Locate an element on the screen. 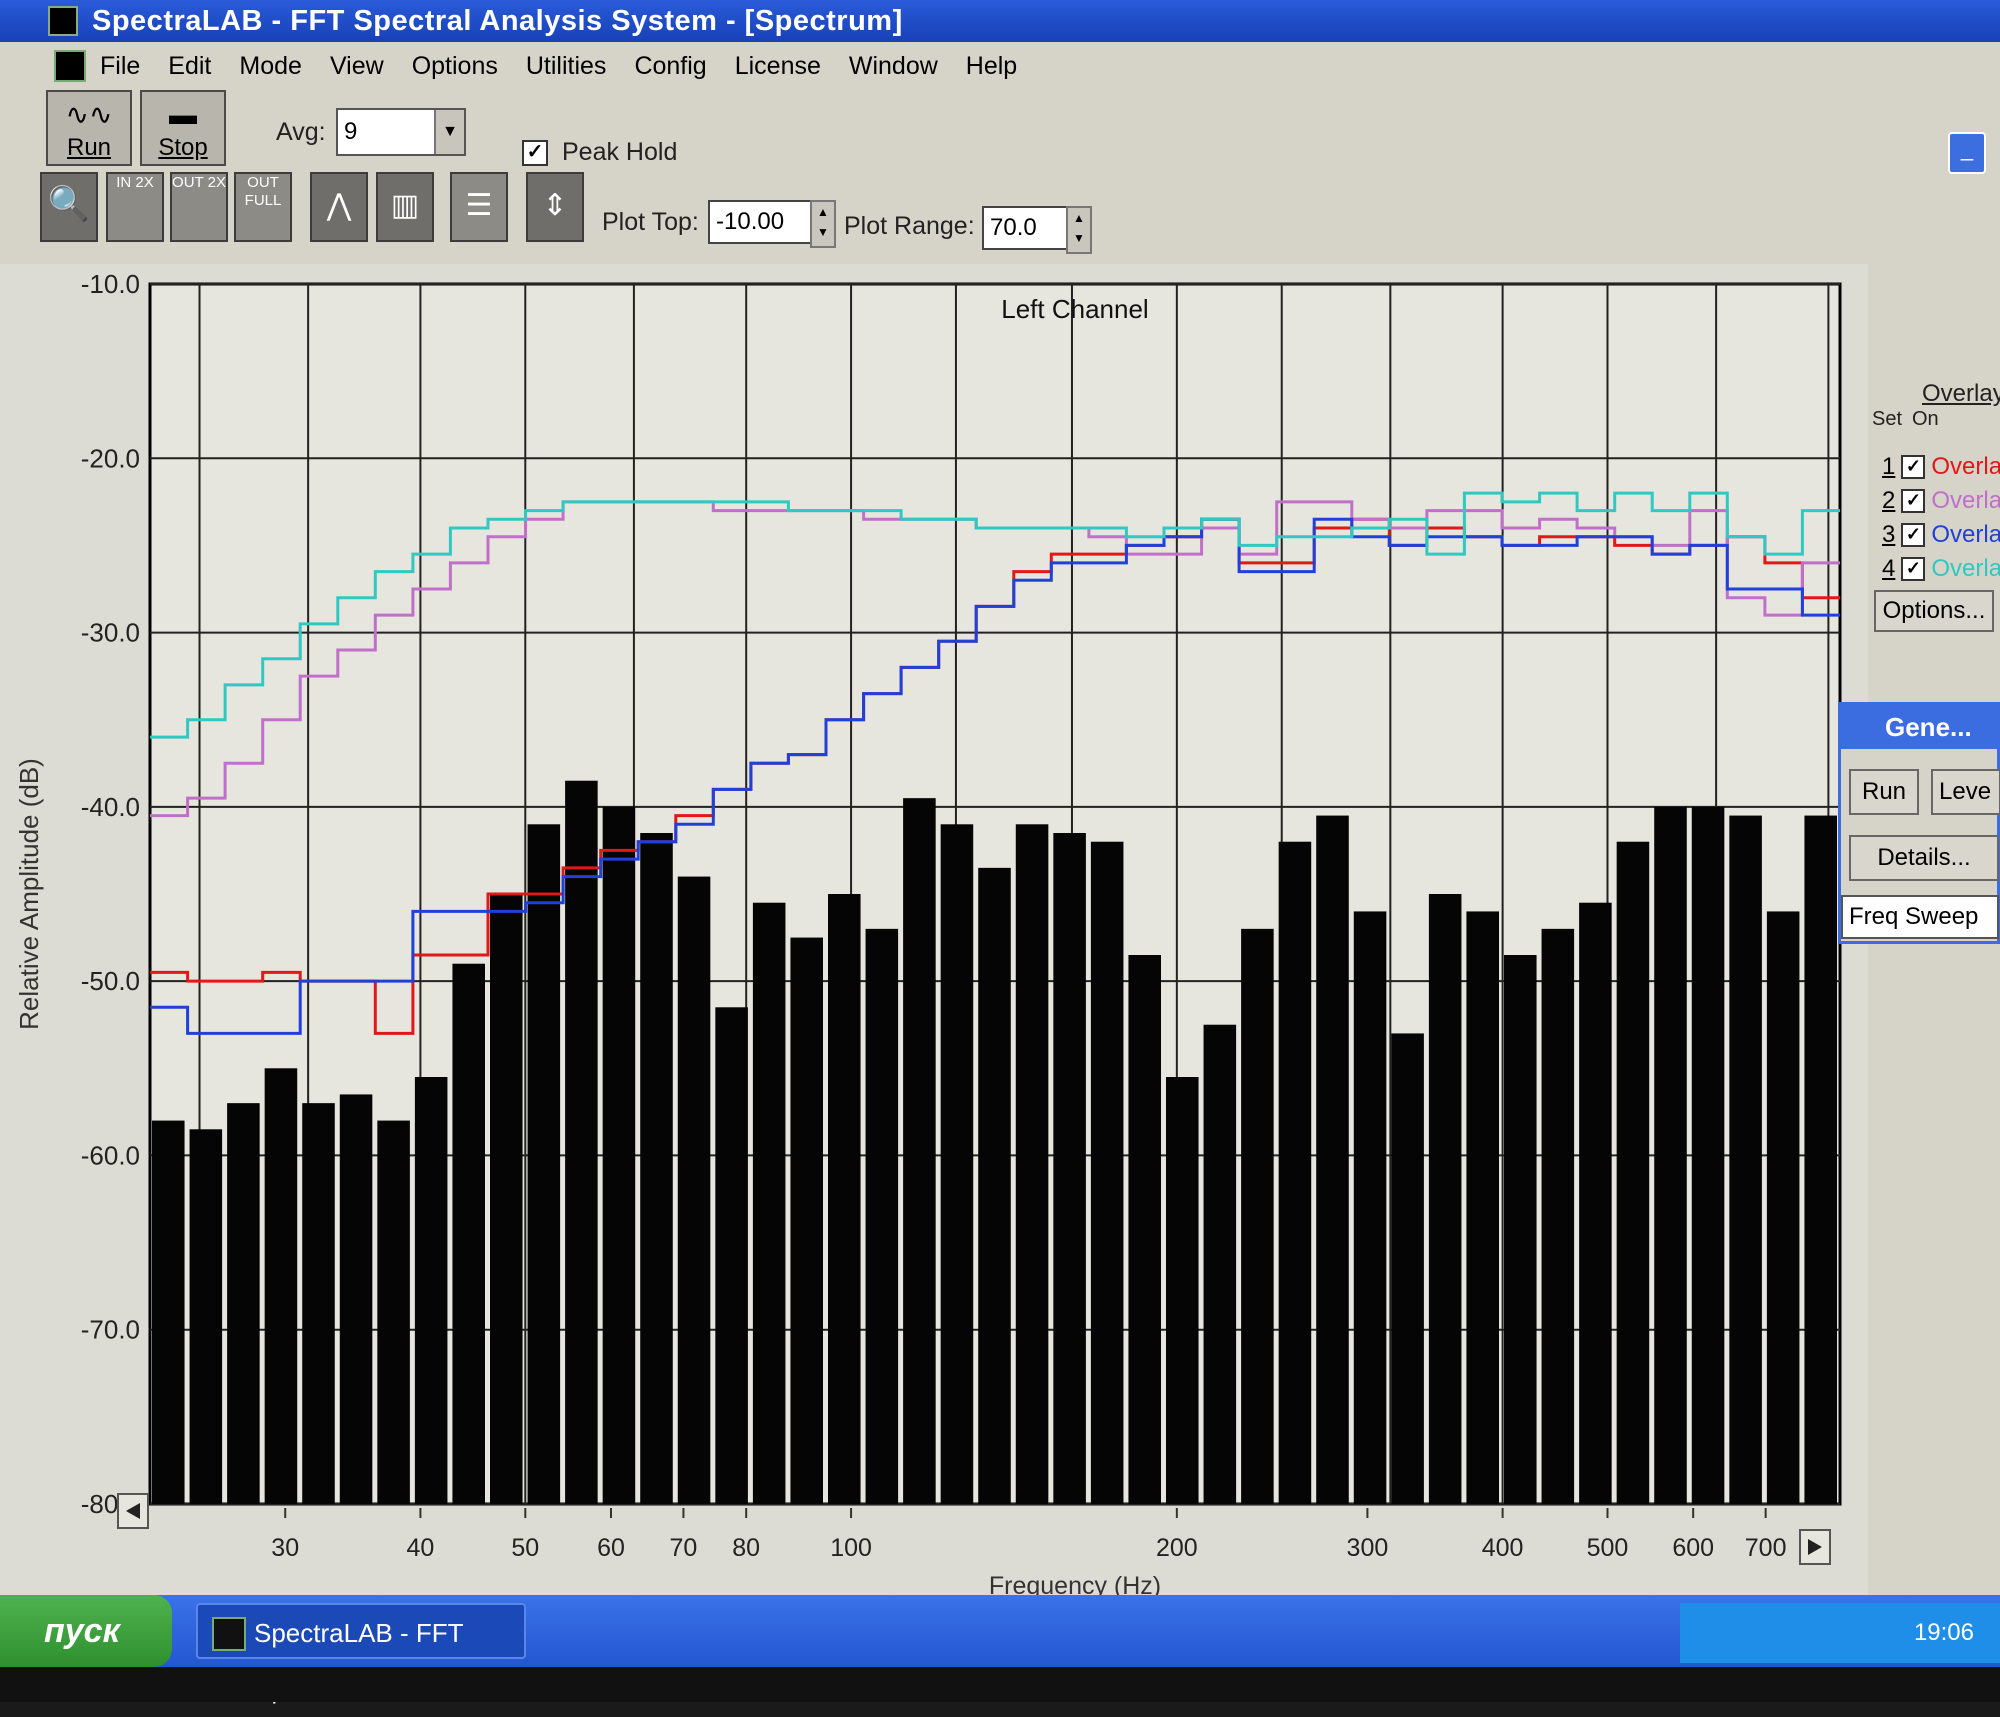 The image size is (2000, 1717). menu-window: Window is located at coordinates (893, 66).